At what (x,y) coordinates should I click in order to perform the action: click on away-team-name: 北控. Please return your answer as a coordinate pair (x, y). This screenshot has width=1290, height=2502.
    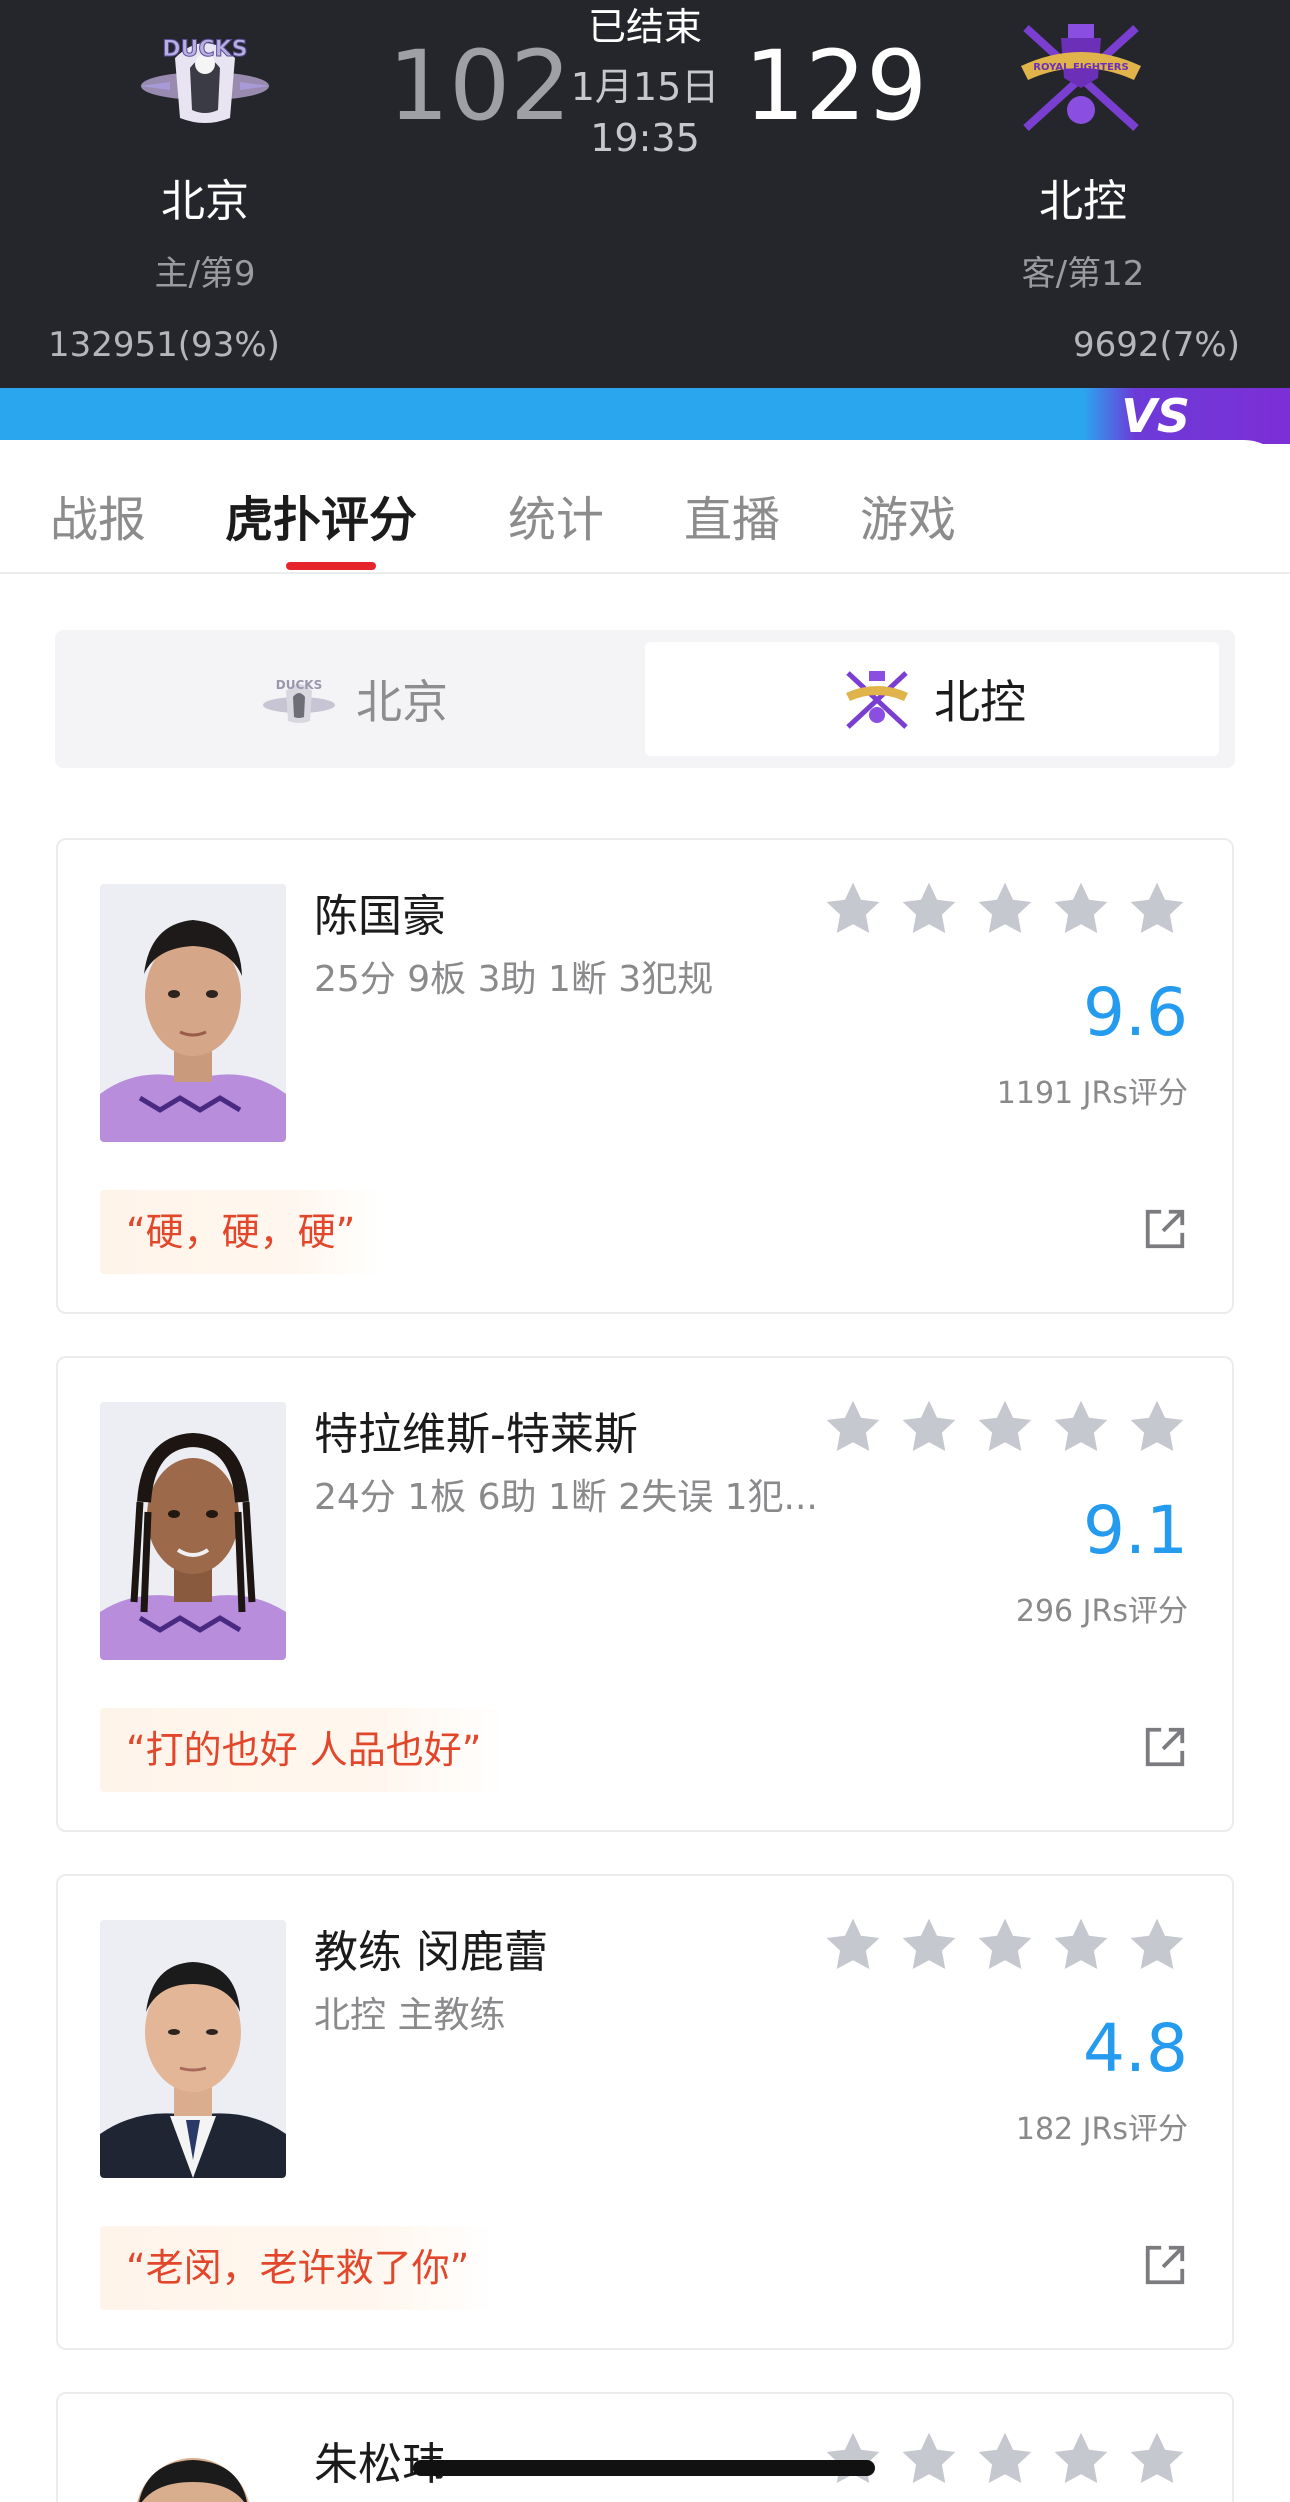
    Looking at the image, I should click on (1083, 197).